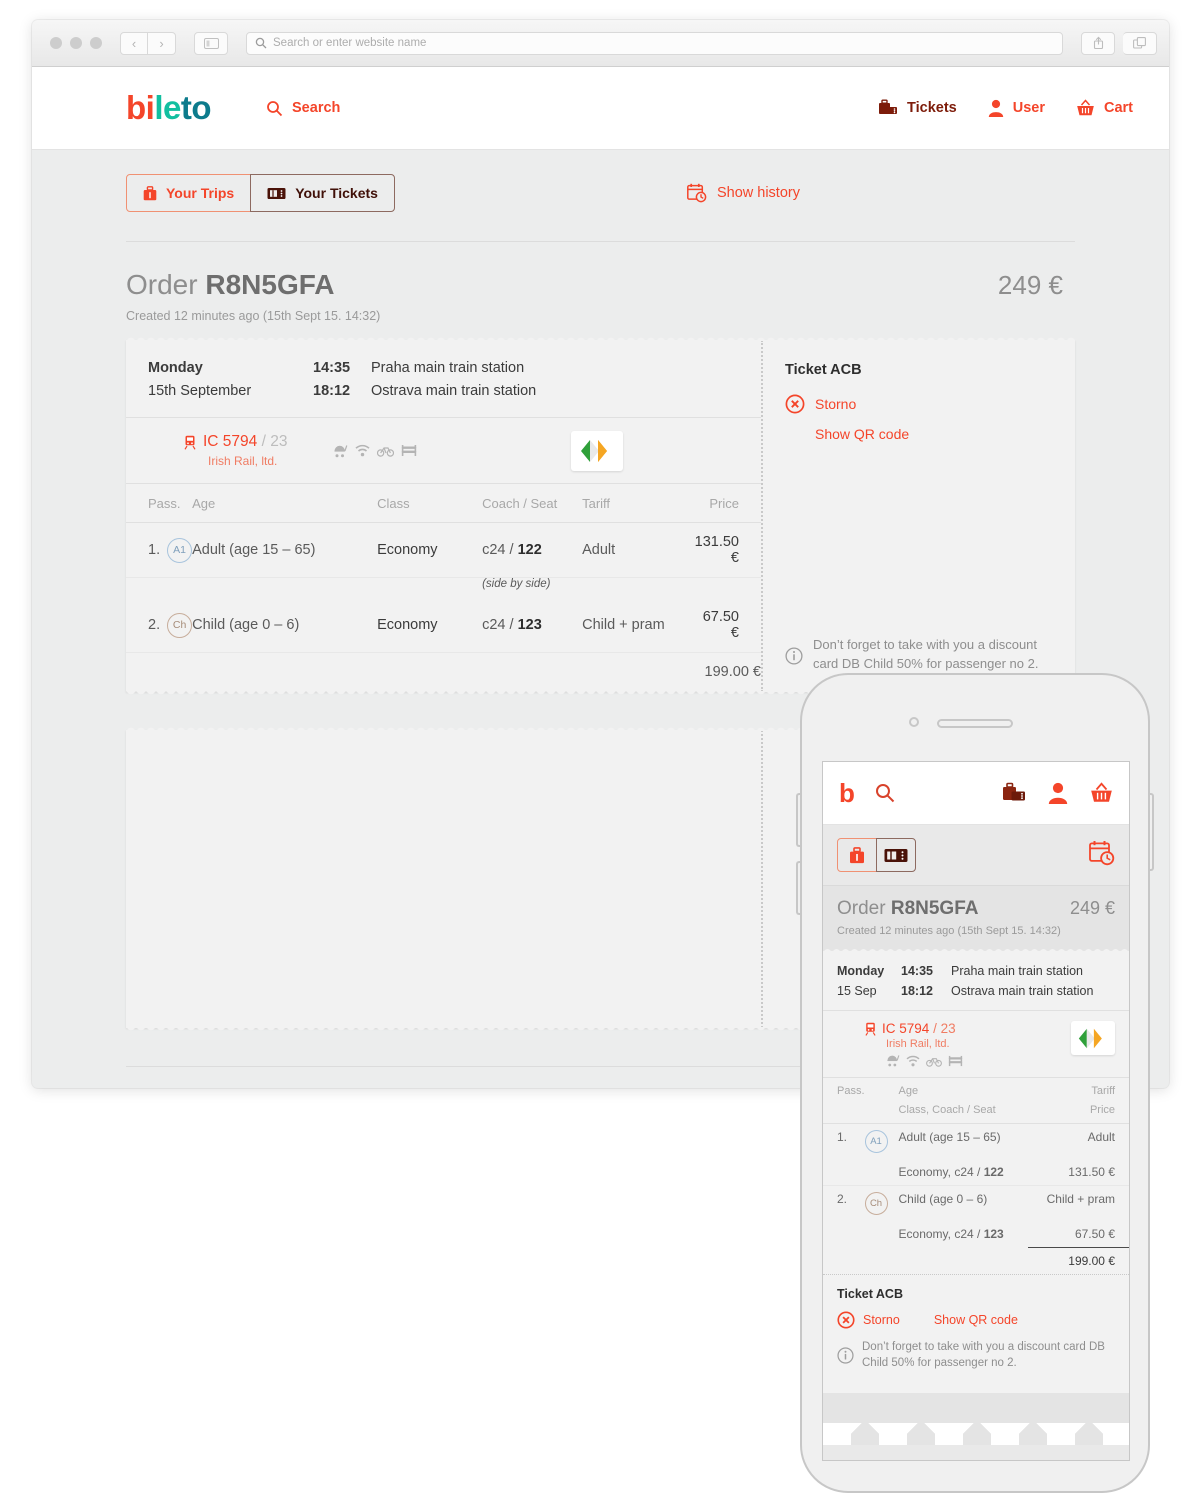  I want to click on phone-camera, so click(914, 722).